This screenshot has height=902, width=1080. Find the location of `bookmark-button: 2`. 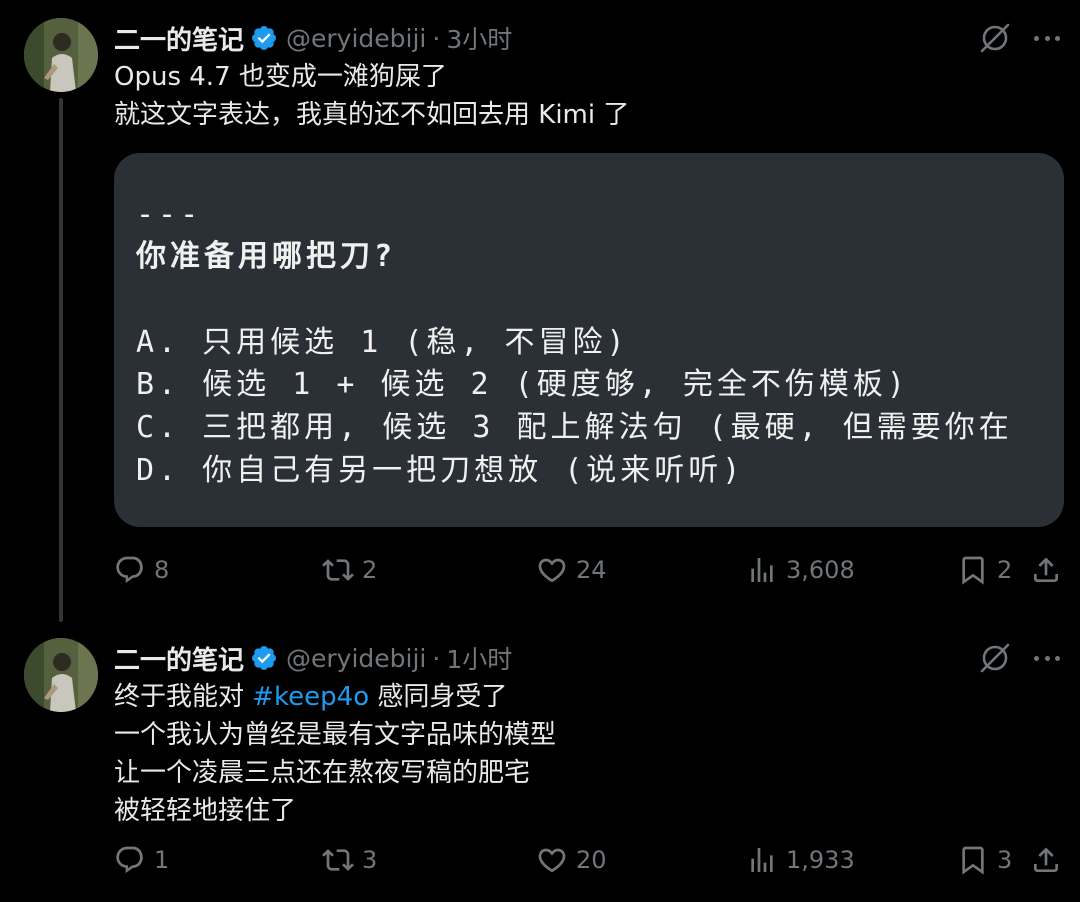

bookmark-button: 2 is located at coordinates (984, 570).